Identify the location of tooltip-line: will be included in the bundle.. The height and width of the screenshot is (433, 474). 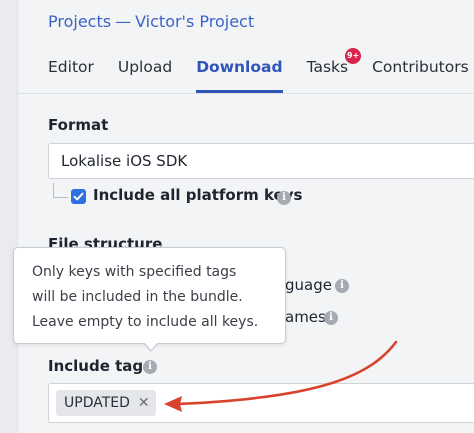
(137, 297).